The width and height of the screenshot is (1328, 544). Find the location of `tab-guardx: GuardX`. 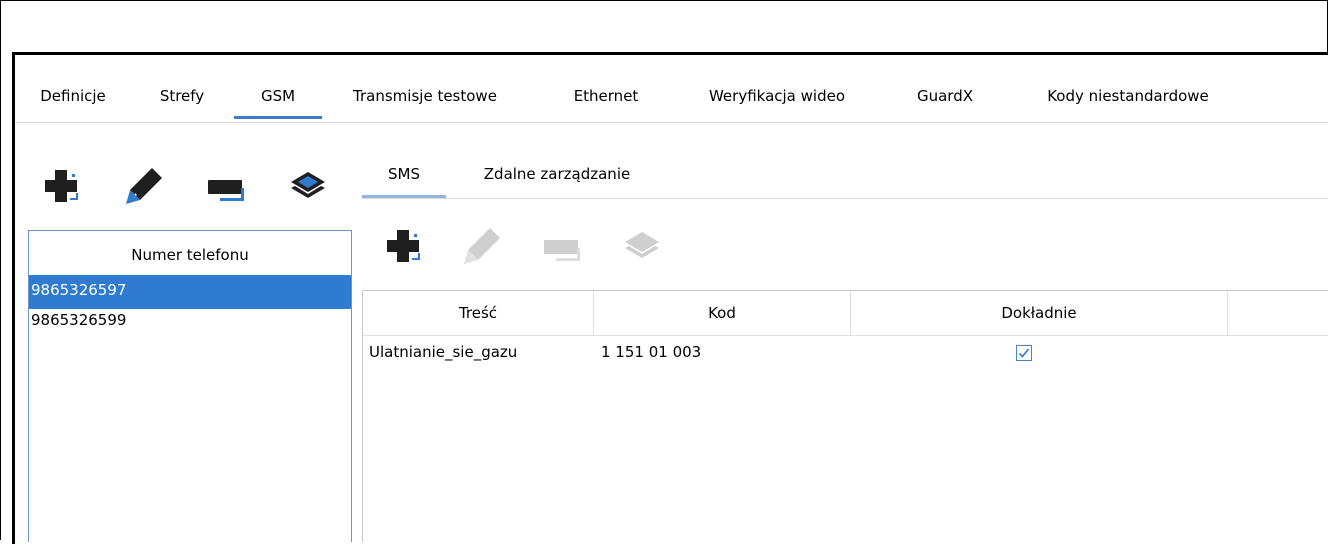

tab-guardx: GuardX is located at coordinates (945, 96).